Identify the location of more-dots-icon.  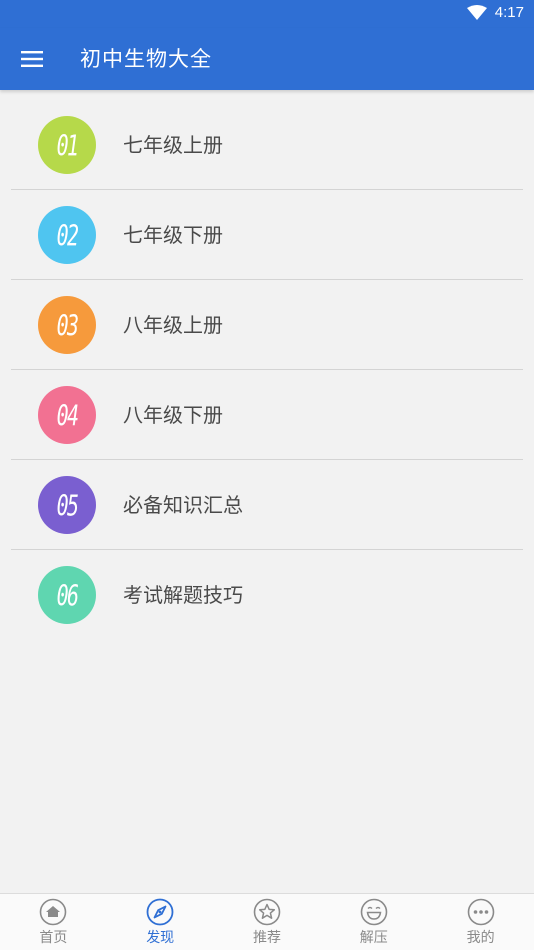
(480, 912).